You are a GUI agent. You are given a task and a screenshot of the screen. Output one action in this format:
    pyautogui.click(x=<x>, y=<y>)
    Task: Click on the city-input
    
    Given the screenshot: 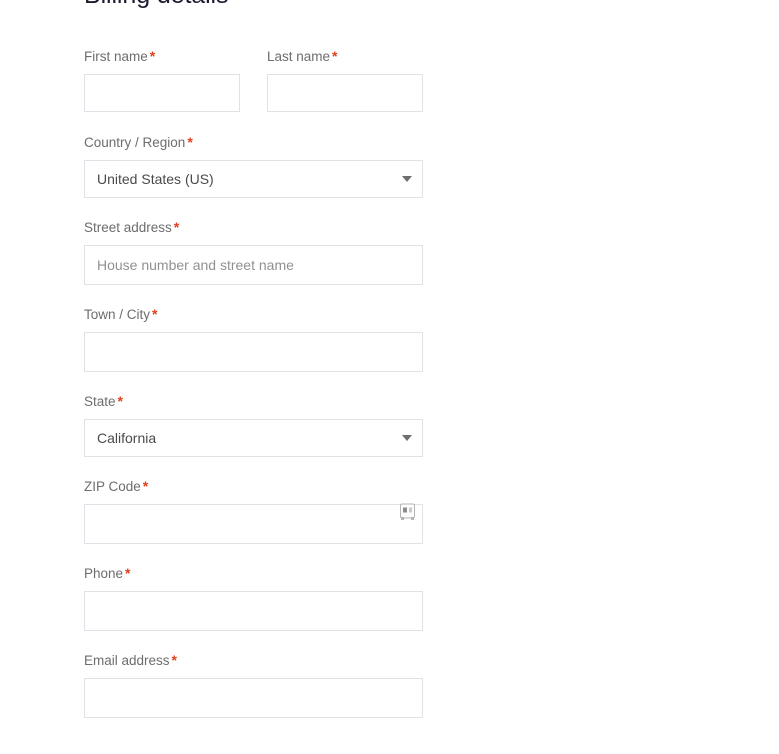 What is the action you would take?
    pyautogui.click(x=253, y=351)
    